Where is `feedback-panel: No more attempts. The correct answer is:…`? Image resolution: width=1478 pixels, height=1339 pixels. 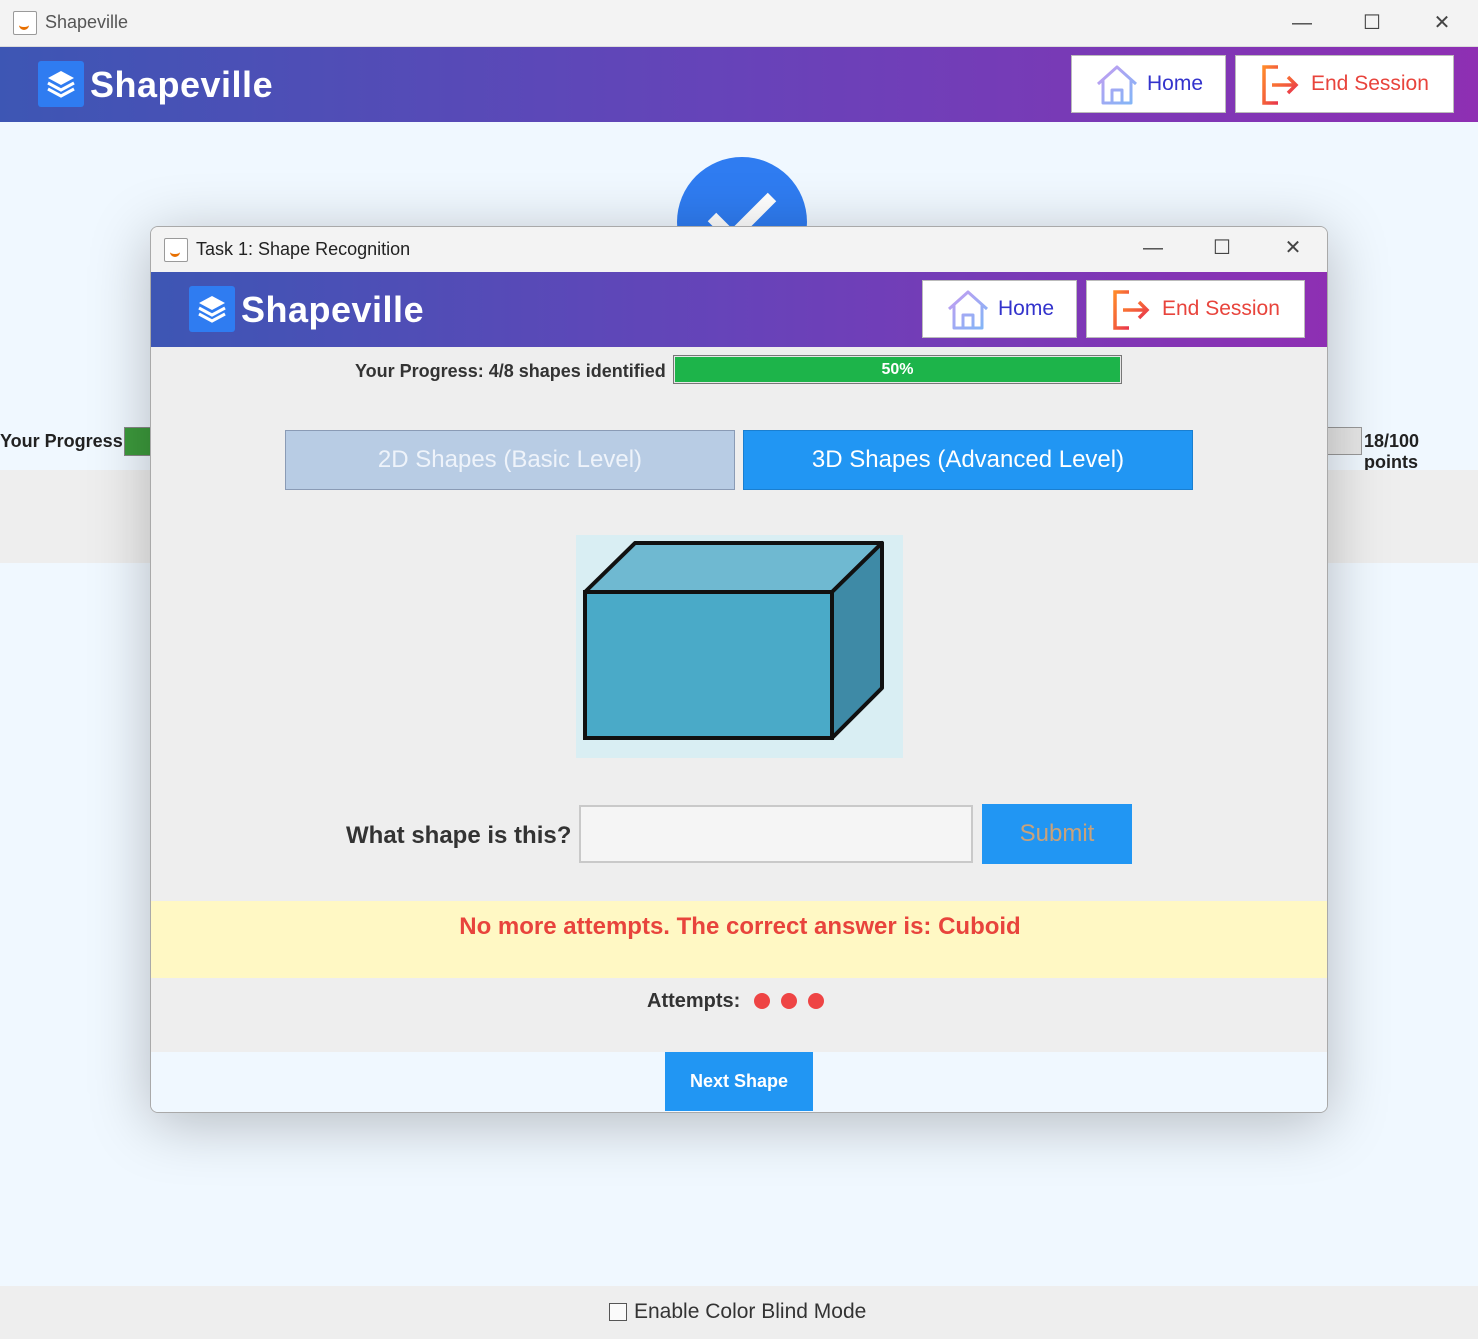 feedback-panel: No more attempts. The correct answer is:… is located at coordinates (739, 939).